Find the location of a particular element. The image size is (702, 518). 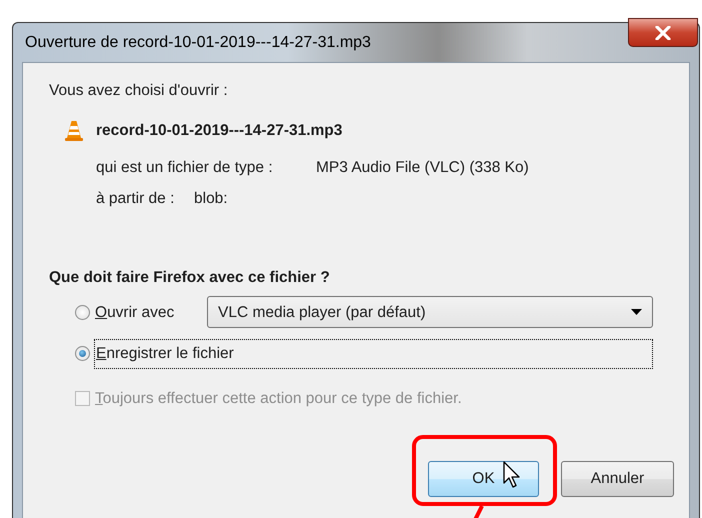

traffic-cone-icon is located at coordinates (74, 131).